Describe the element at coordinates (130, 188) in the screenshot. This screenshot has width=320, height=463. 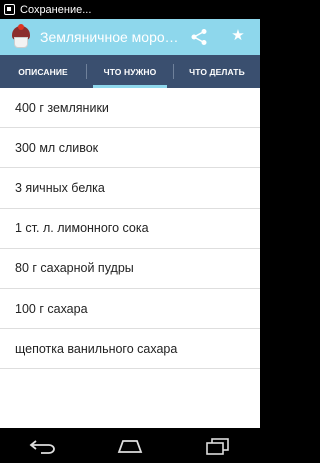
I see `list-item: 3 яичных белка` at that location.